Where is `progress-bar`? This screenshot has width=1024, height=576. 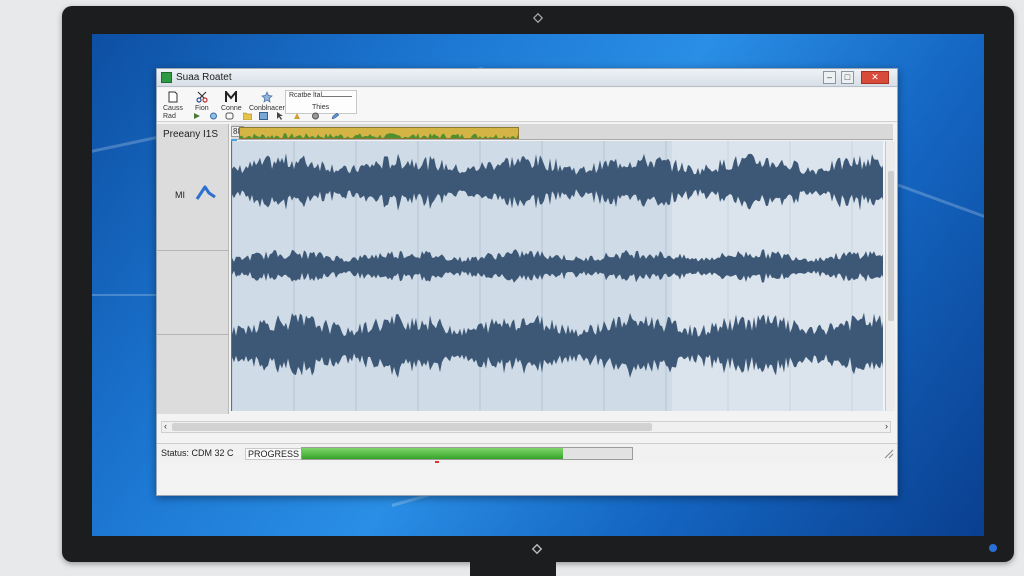 progress-bar is located at coordinates (467, 453).